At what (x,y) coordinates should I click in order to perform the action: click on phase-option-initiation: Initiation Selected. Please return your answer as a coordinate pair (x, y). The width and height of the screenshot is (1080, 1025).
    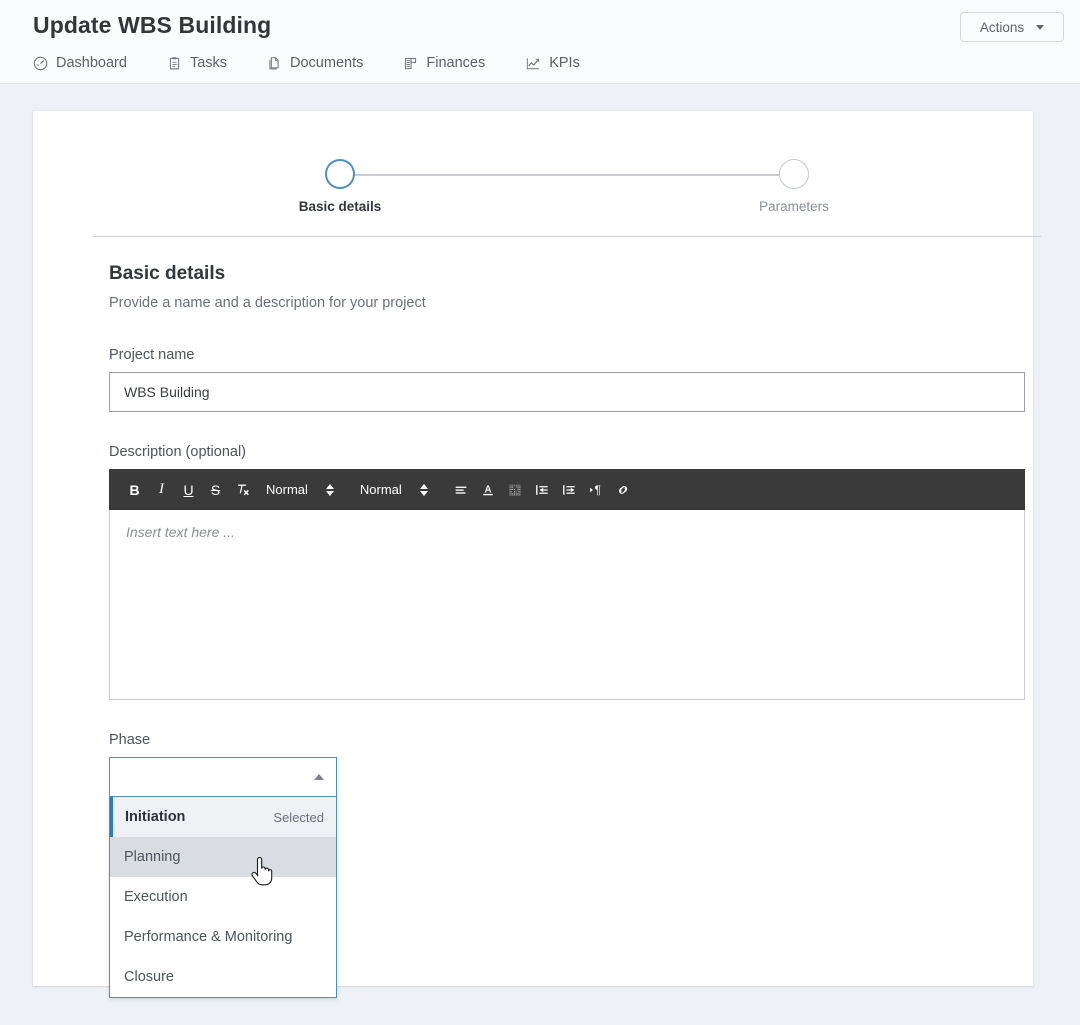
    Looking at the image, I should click on (223, 817).